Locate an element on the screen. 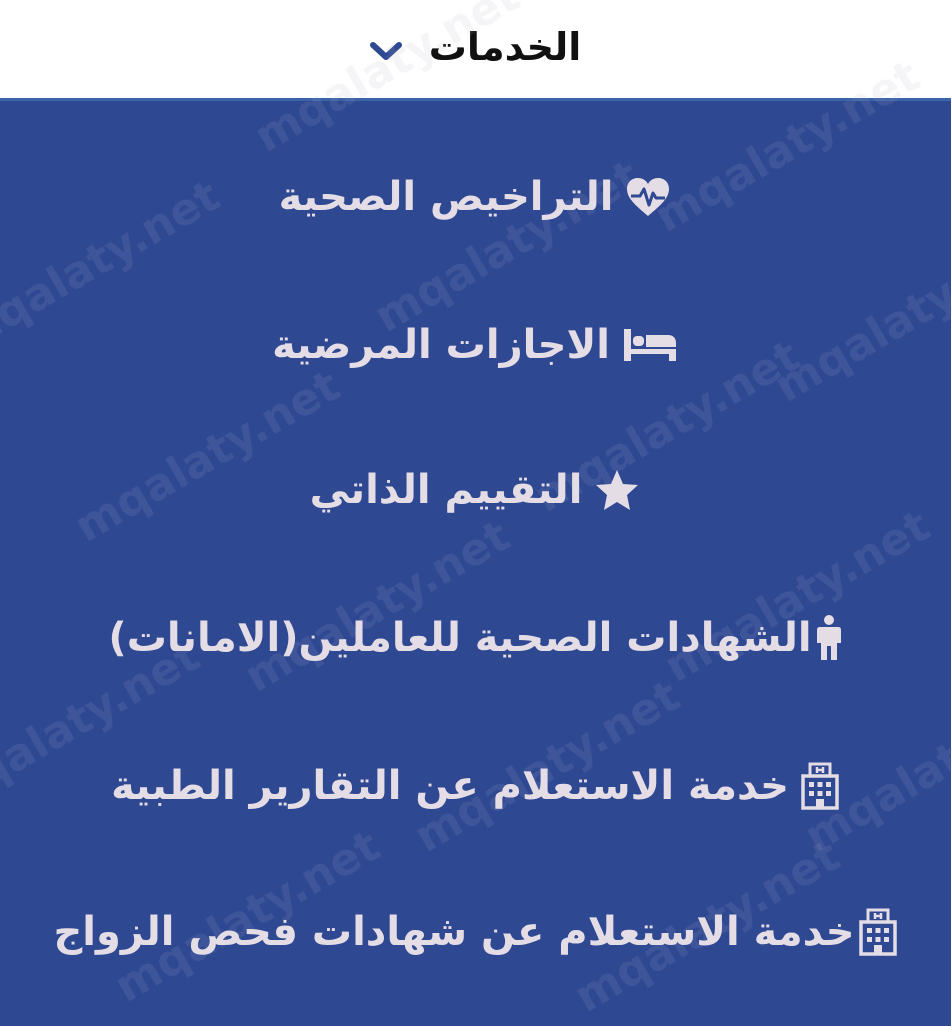 The height and width of the screenshot is (1026, 952). menu-item-worker-health-certificates: الشهادات الصحية للعاملين(الامانات) is located at coordinates (476, 638).